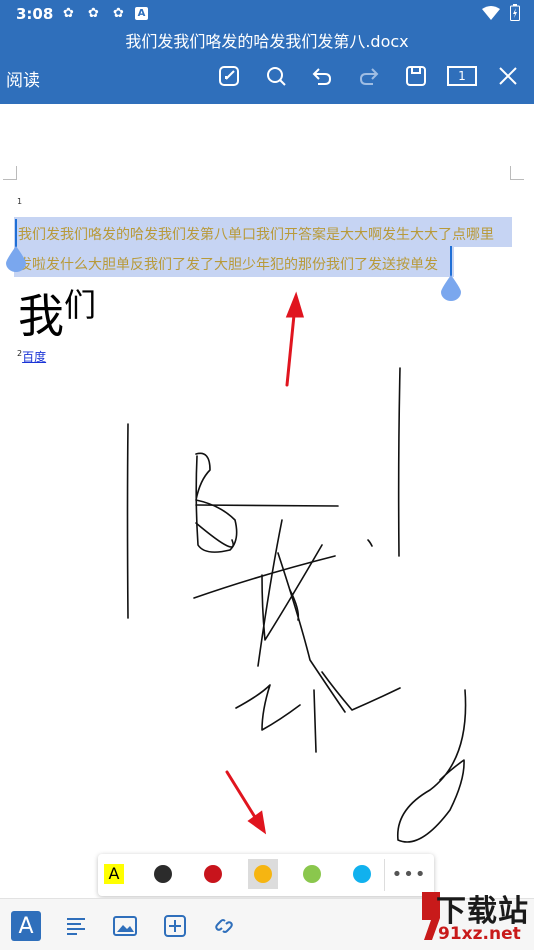 The image size is (534, 950). I want to click on color-green-button, so click(312, 874).